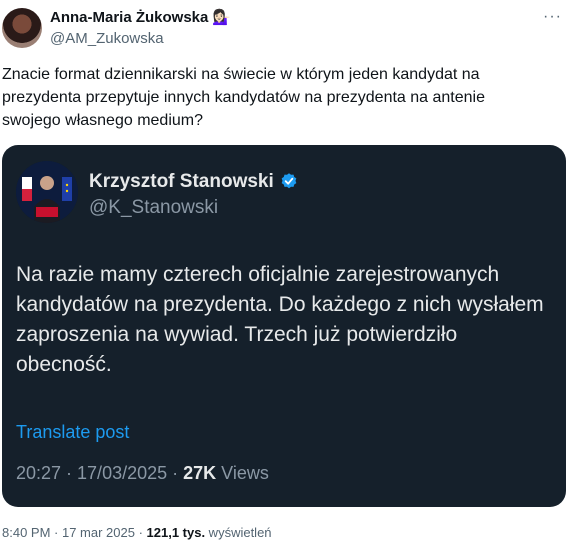 The height and width of the screenshot is (554, 572). Describe the element at coordinates (129, 17) in the screenshot. I see `author-display-name: Anna-Maria Żukowska` at that location.